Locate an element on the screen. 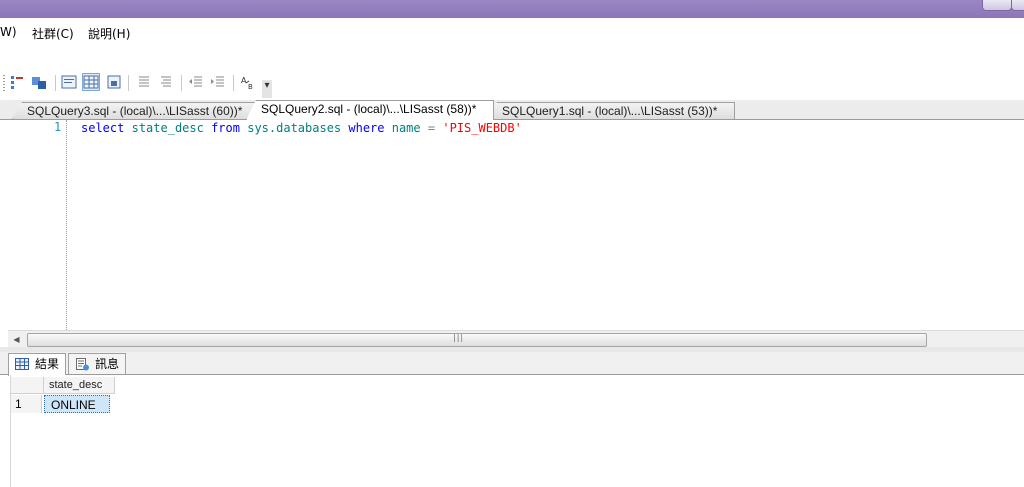 The height and width of the screenshot is (487, 1024). results-tab-strip: 結果 訊息 is located at coordinates (512, 364).